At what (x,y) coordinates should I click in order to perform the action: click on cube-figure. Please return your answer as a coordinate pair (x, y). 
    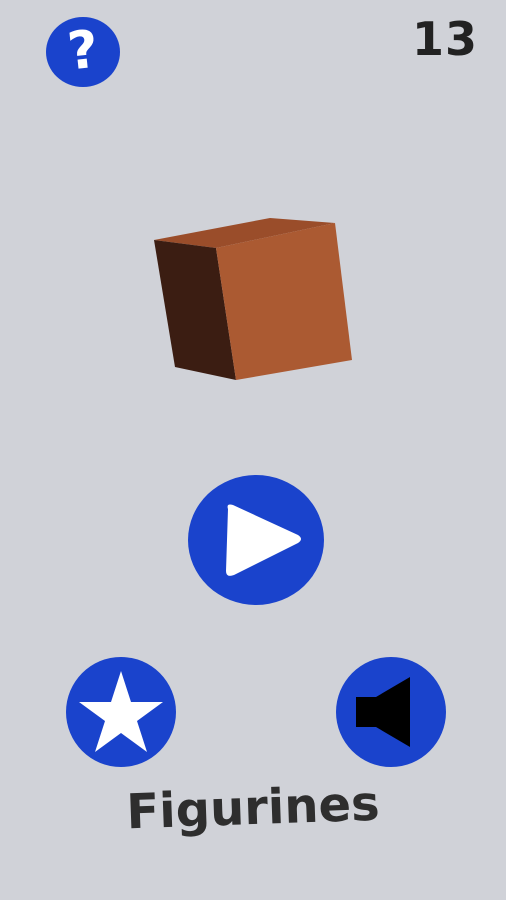
    Looking at the image, I should click on (253, 299).